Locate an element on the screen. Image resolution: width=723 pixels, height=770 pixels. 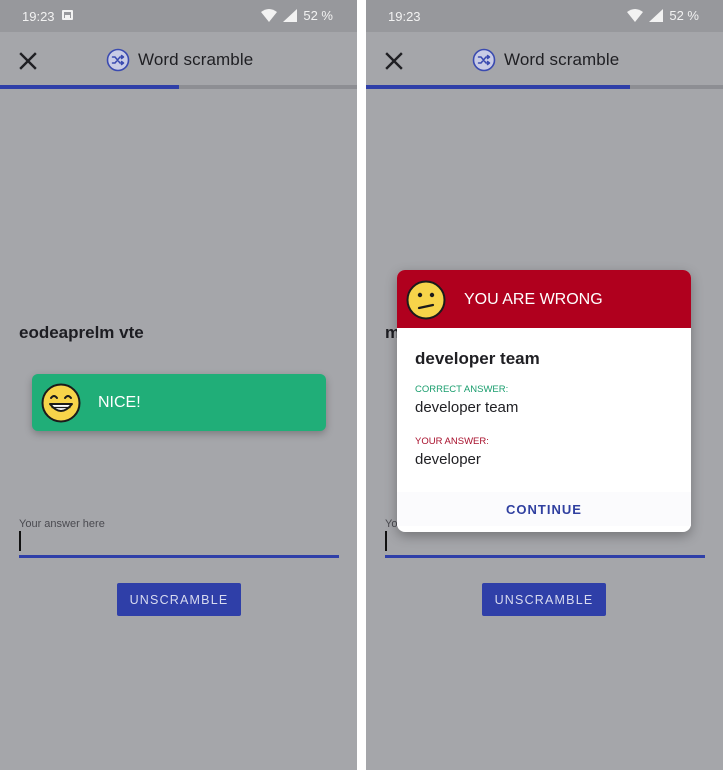
confused-emoji-icon is located at coordinates (426, 300).